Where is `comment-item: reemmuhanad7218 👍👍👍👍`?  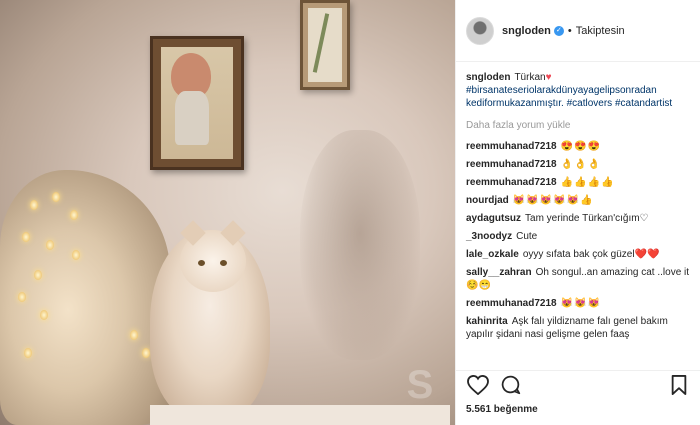
comment-item: reemmuhanad7218 👍👍👍👍 is located at coordinates (578, 182).